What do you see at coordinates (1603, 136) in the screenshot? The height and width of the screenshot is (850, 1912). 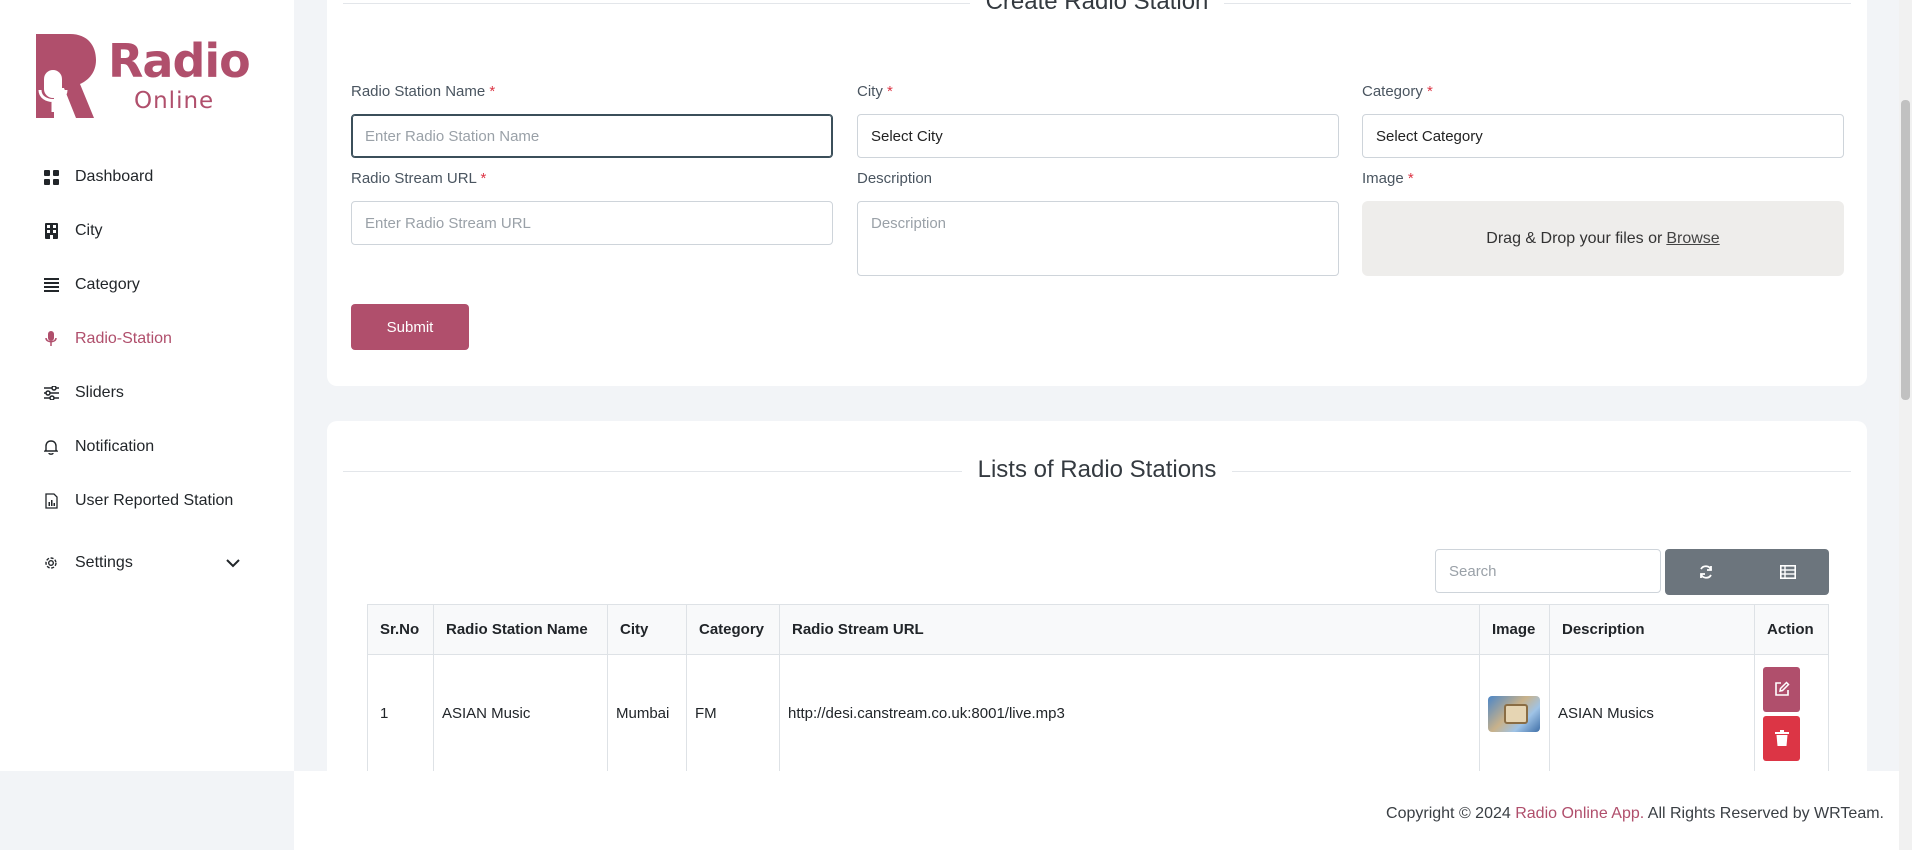 I see `category-select: Select Category` at bounding box center [1603, 136].